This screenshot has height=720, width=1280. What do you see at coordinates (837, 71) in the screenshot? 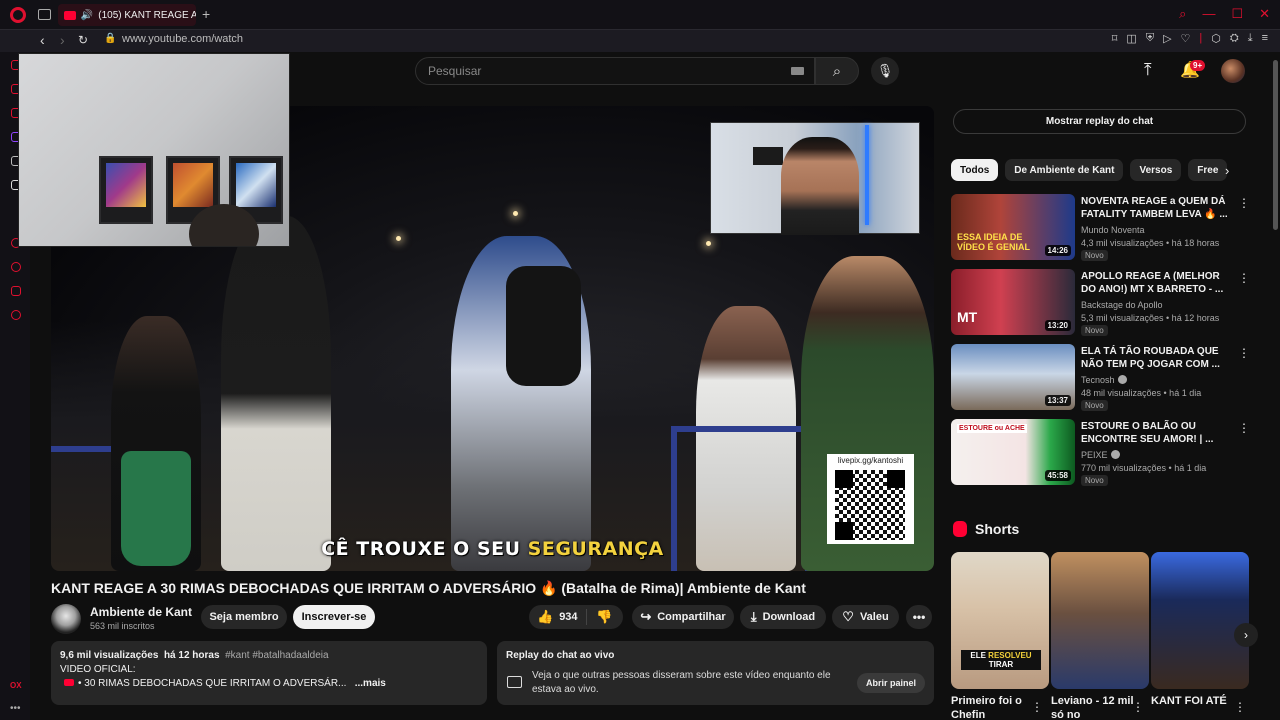
I see `search-button: ⌕` at bounding box center [837, 71].